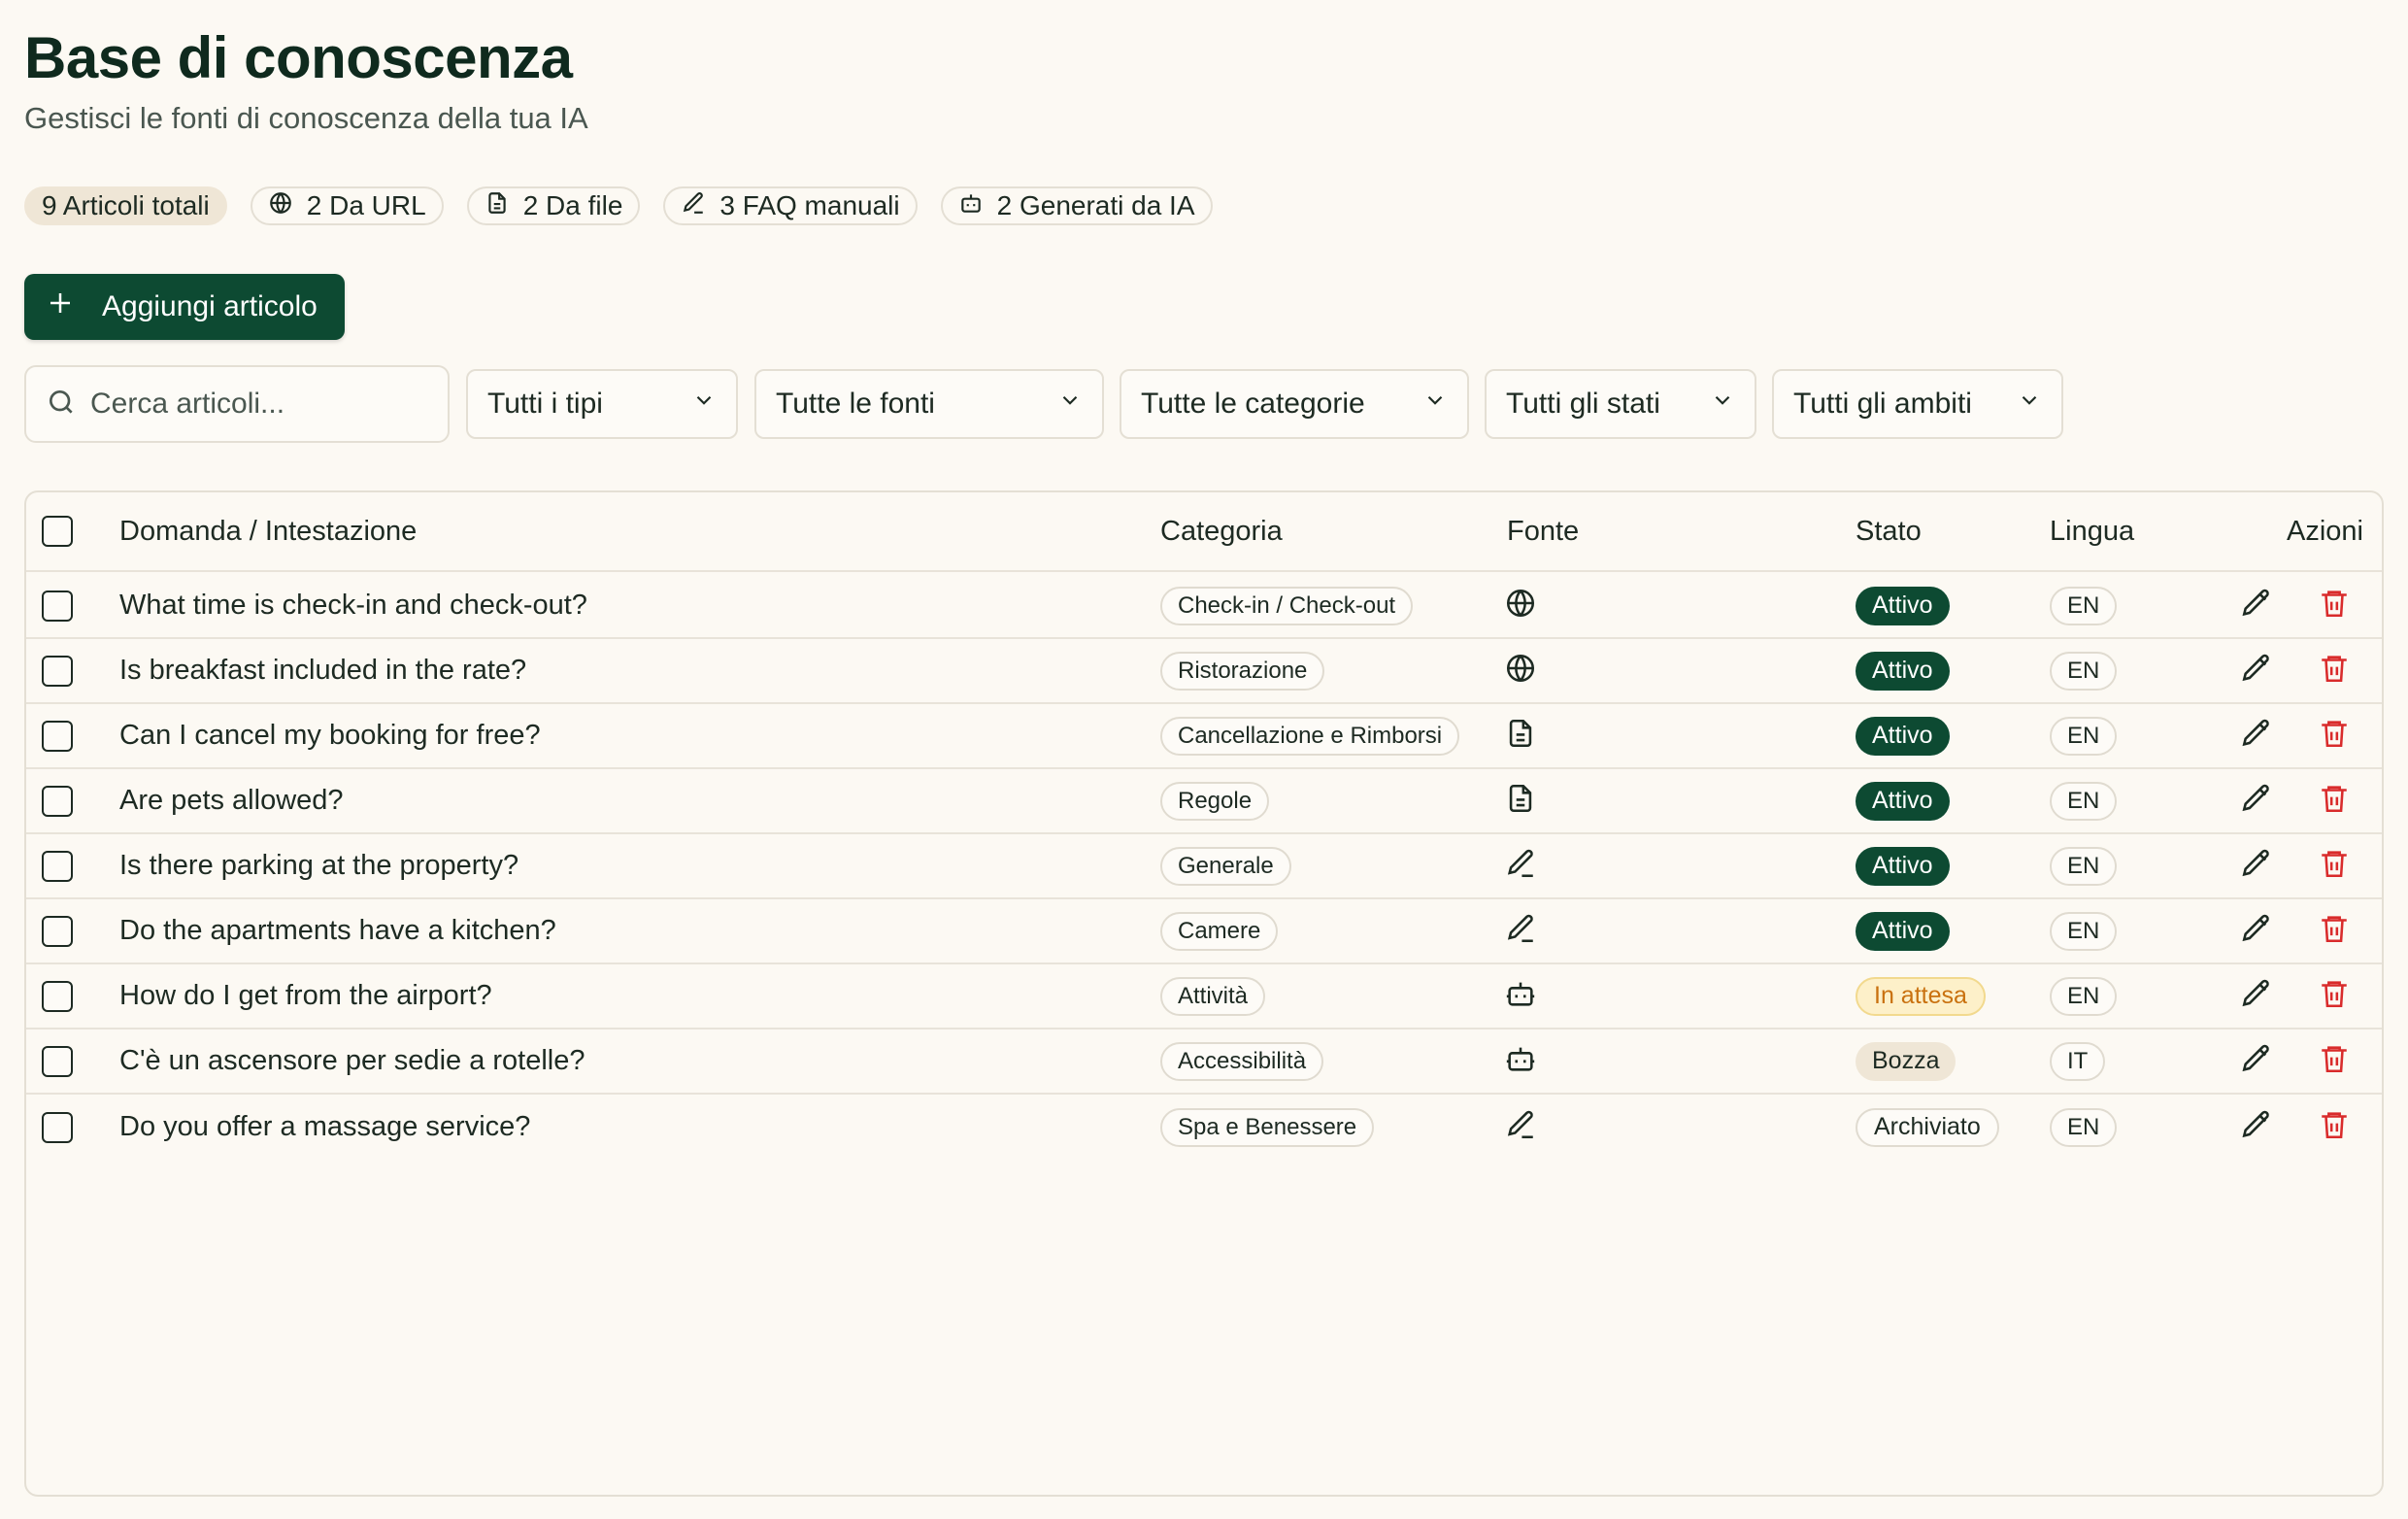 The image size is (2408, 1519). Describe the element at coordinates (1906, 1061) in the screenshot. I see `status-badge: Bozza` at that location.